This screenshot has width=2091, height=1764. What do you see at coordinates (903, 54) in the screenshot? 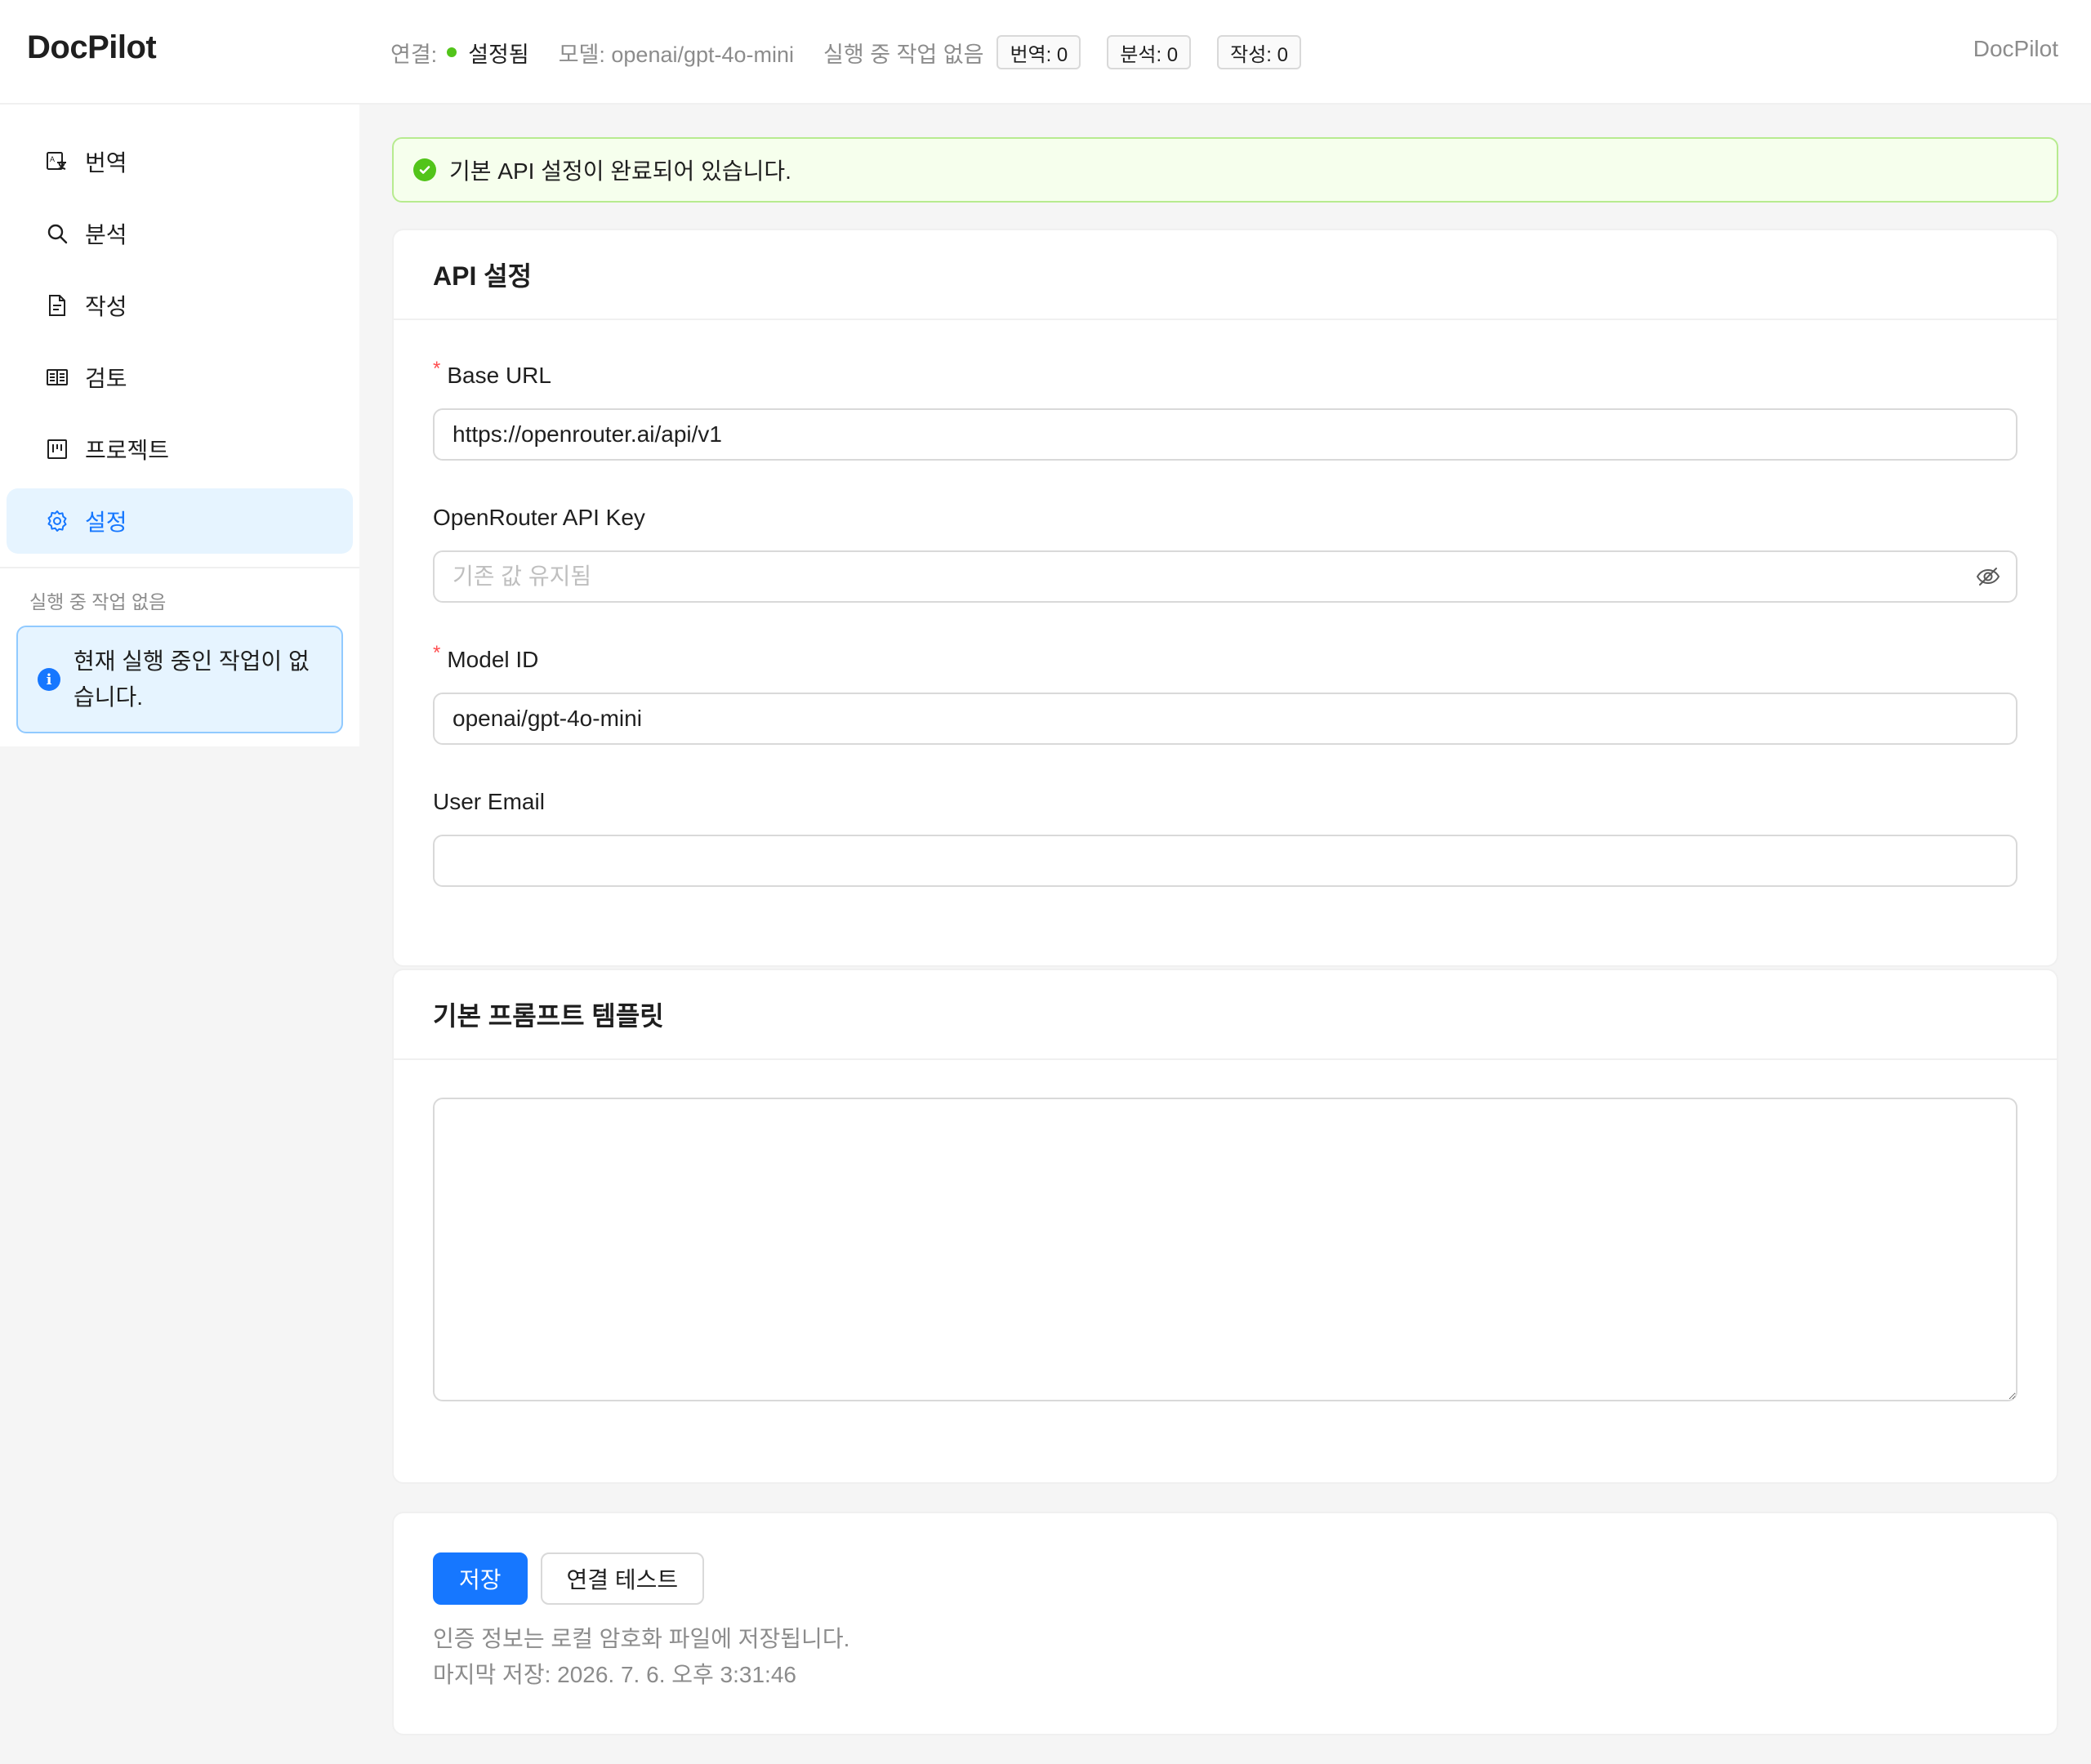
I see `task-status: 실행 중 작업 없음` at bounding box center [903, 54].